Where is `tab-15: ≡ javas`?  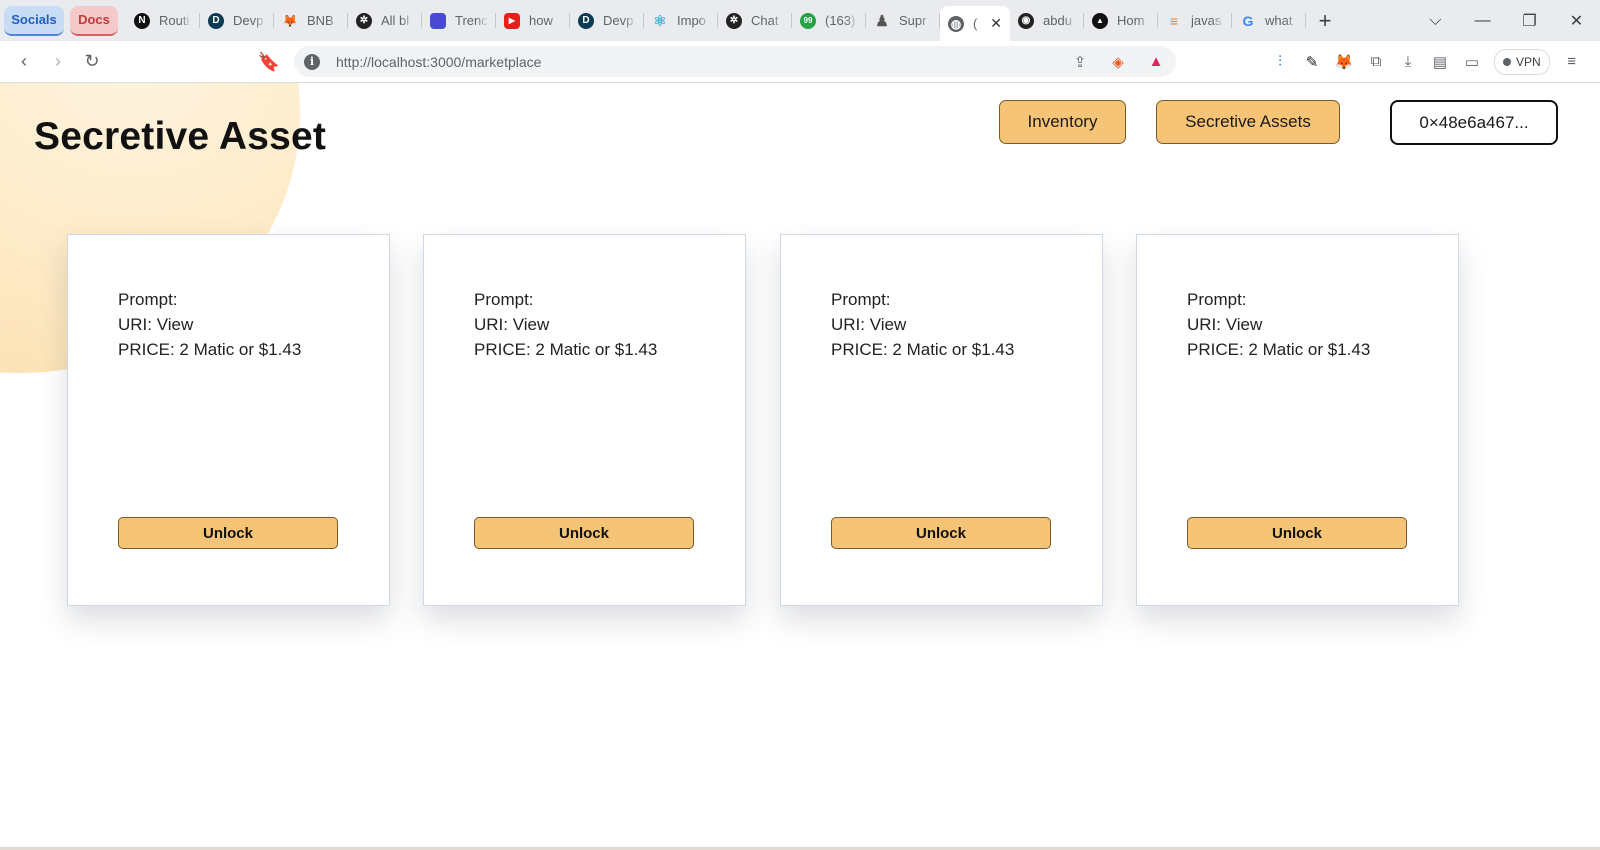
tab-15: ≡ javas is located at coordinates (1195, 20).